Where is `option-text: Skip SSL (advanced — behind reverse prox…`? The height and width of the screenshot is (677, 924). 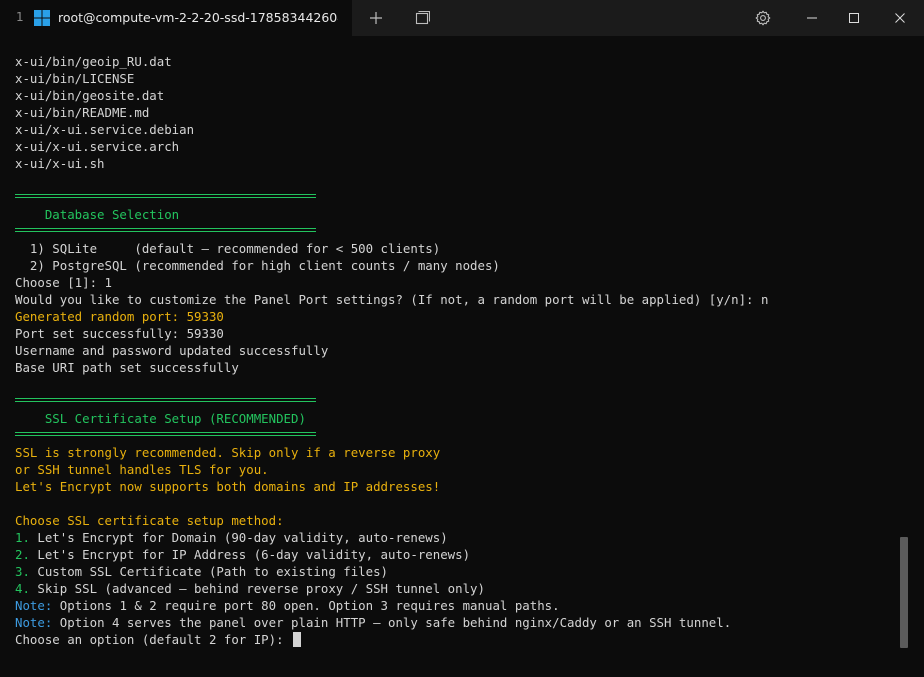
option-text: Skip SSL (advanced — behind reverse prox… is located at coordinates (257, 588).